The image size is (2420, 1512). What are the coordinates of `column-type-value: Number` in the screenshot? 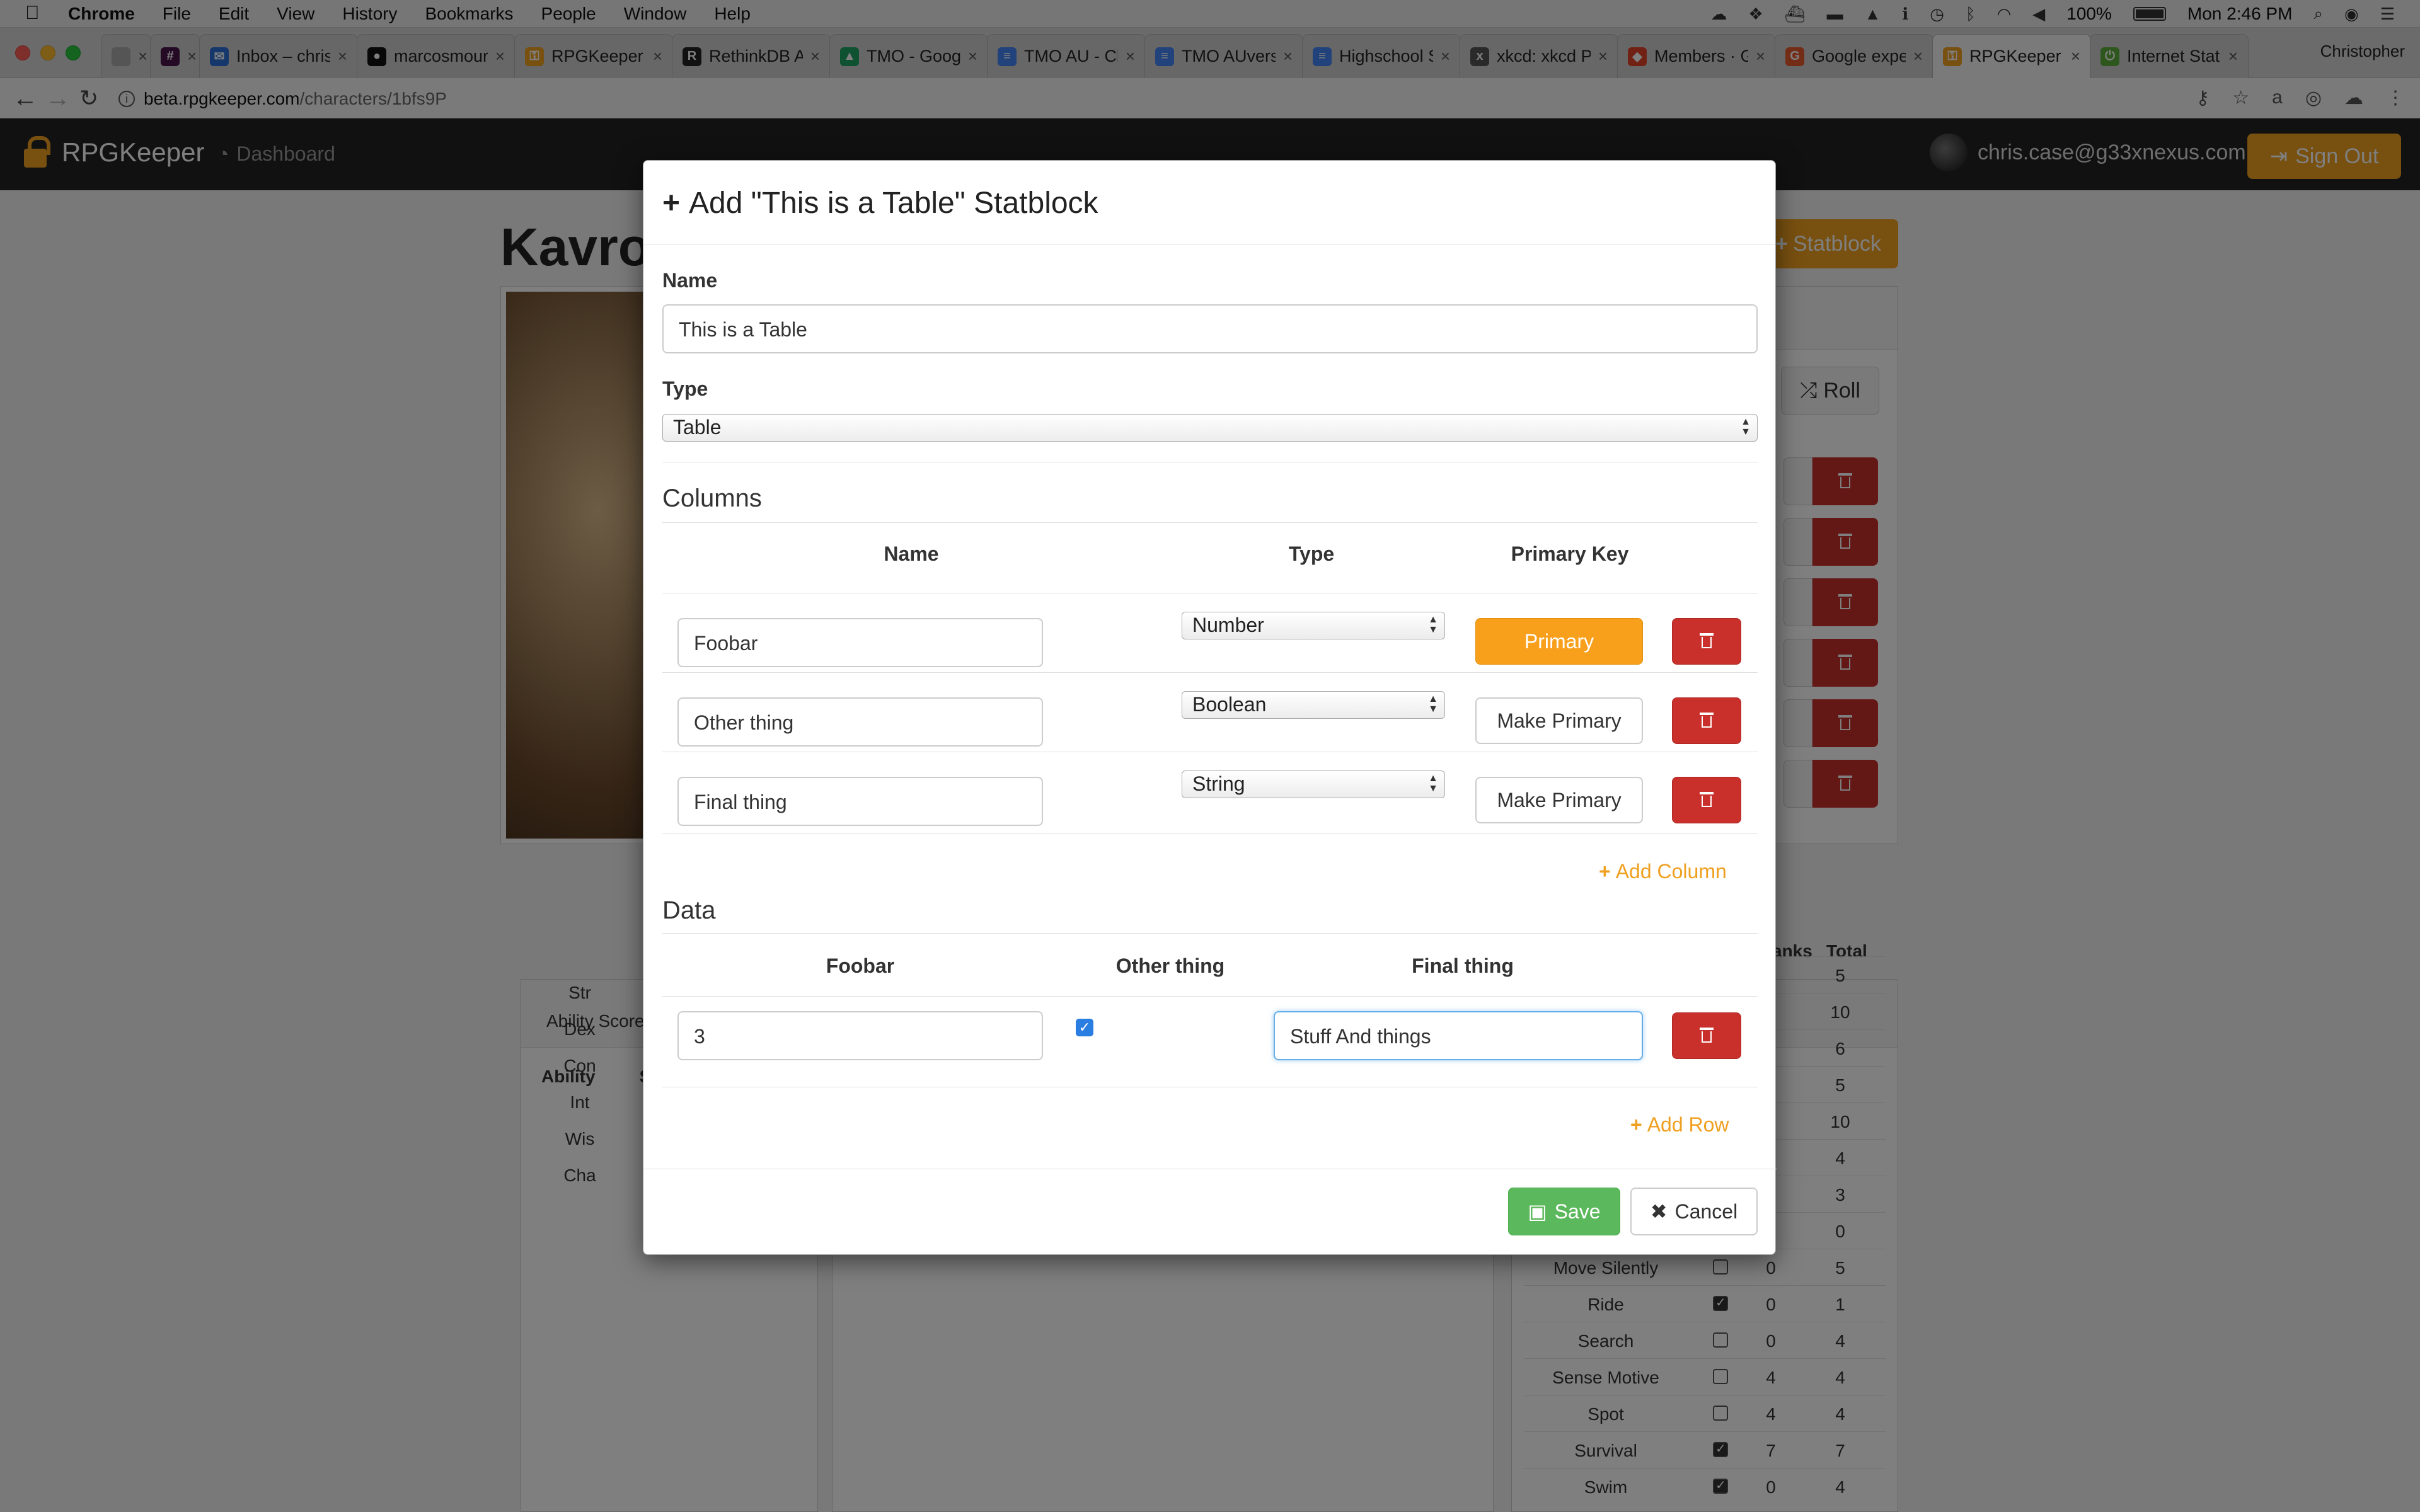 It's located at (1228, 625).